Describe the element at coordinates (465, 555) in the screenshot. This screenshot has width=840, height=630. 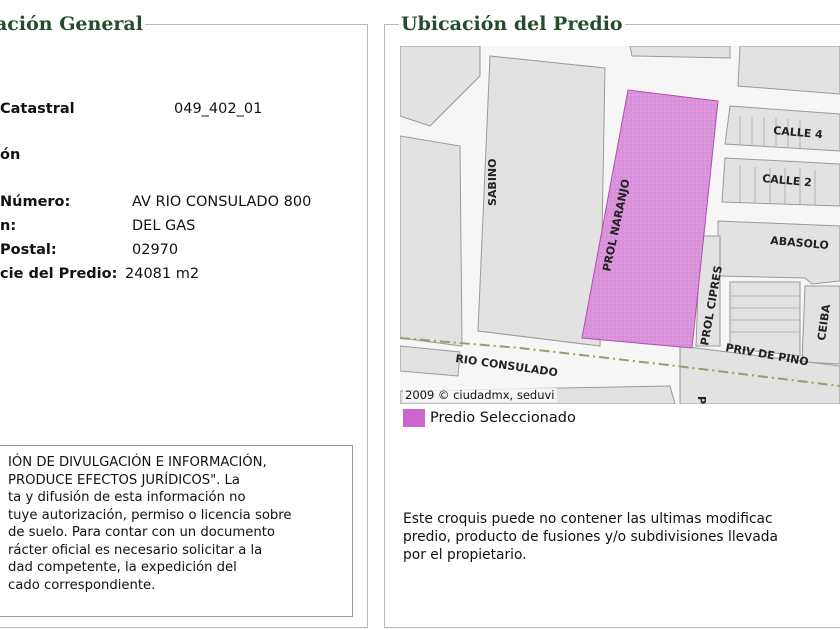
I see `note-line: por el propietario.` at that location.